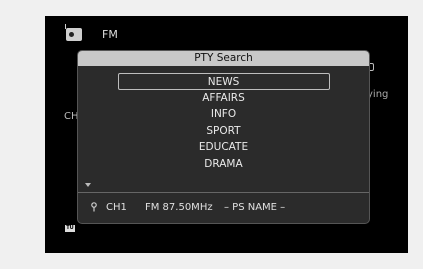  Describe the element at coordinates (94, 208) in the screenshot. I see `antenna-icon` at that location.